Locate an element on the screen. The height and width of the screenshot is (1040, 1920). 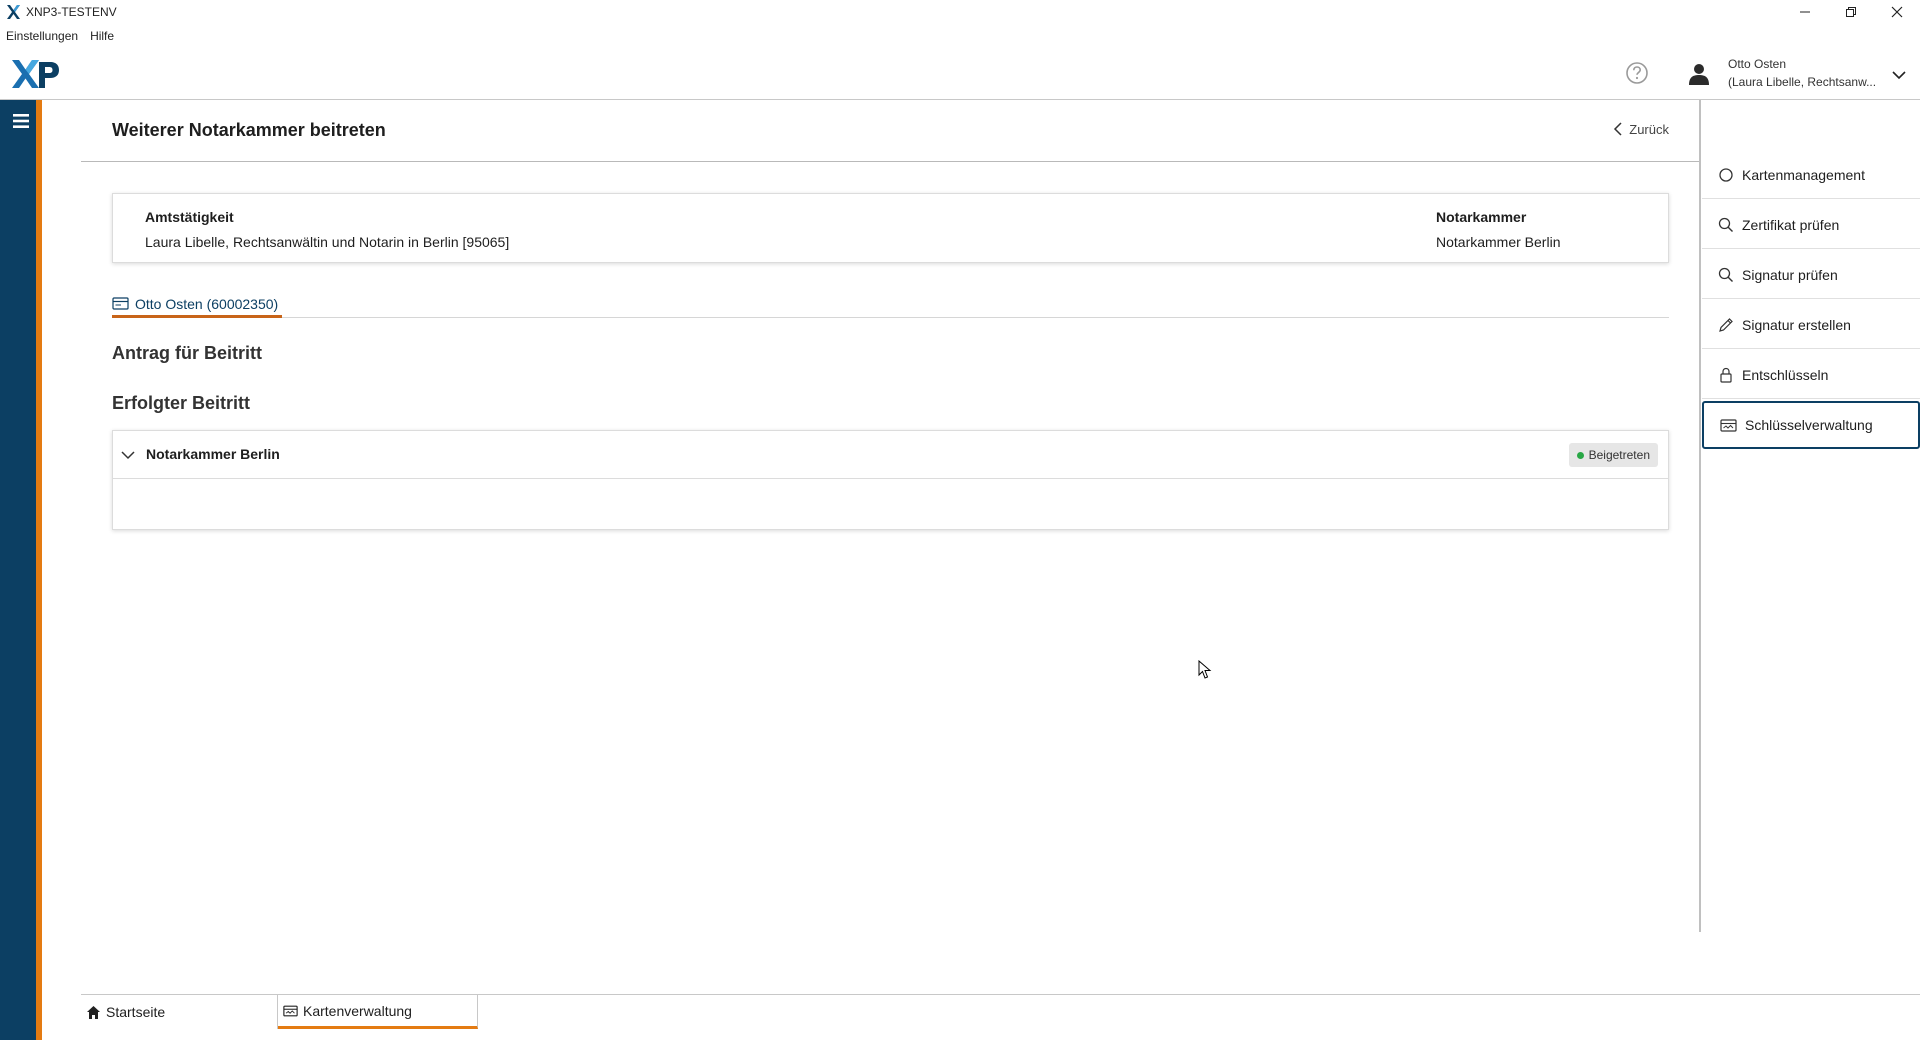
window-title: XNP3-TESTENV is located at coordinates (71, 12).